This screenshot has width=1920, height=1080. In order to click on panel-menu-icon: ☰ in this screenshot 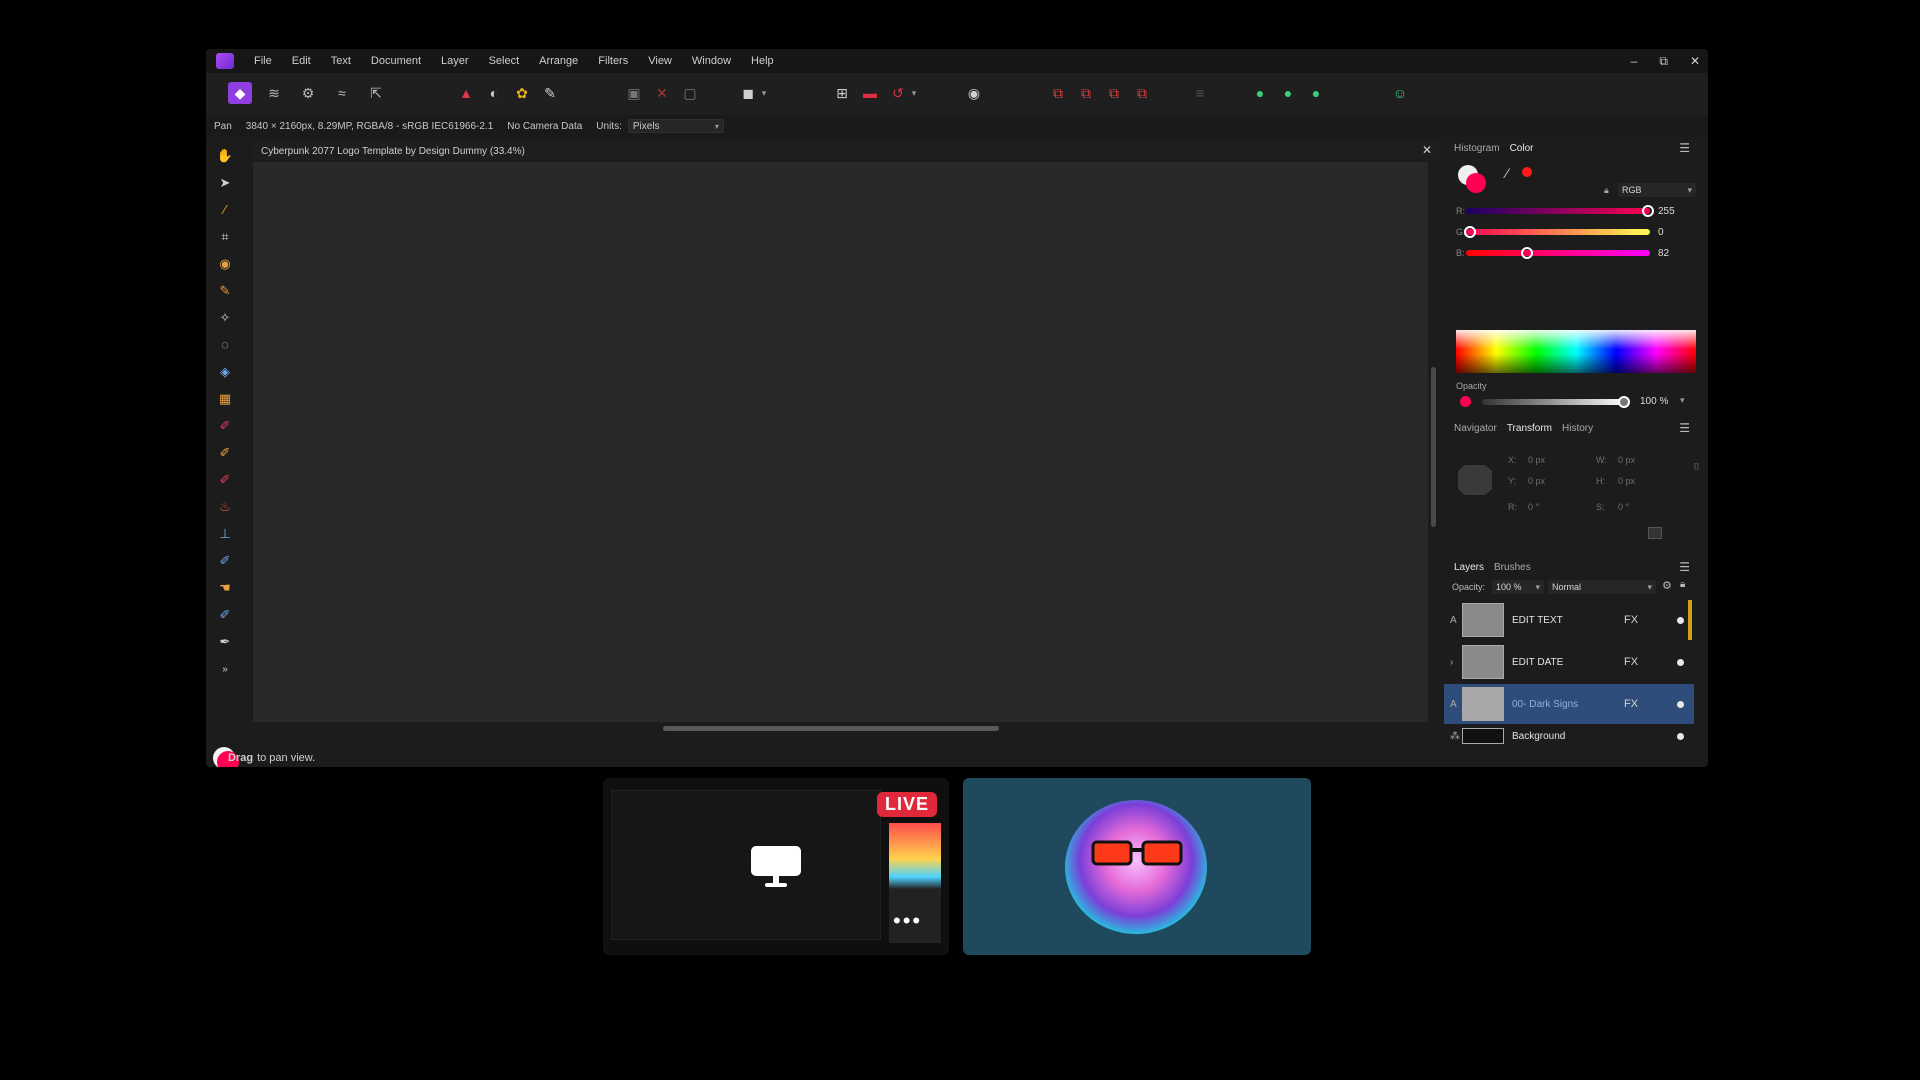, I will do `click(1684, 428)`.